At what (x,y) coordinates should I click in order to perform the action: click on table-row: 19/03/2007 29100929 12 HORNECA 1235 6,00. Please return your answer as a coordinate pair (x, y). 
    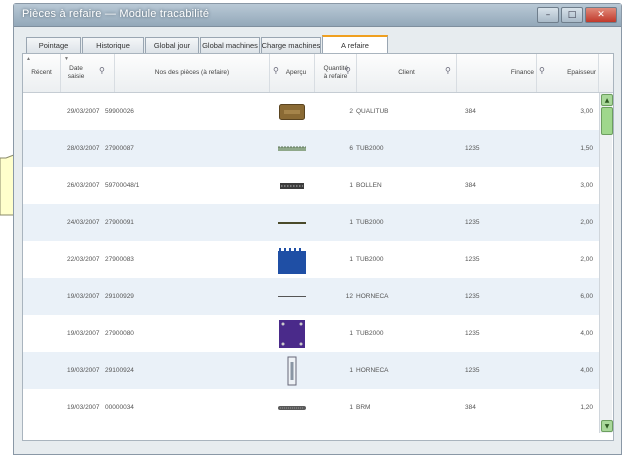
    Looking at the image, I should click on (311, 296).